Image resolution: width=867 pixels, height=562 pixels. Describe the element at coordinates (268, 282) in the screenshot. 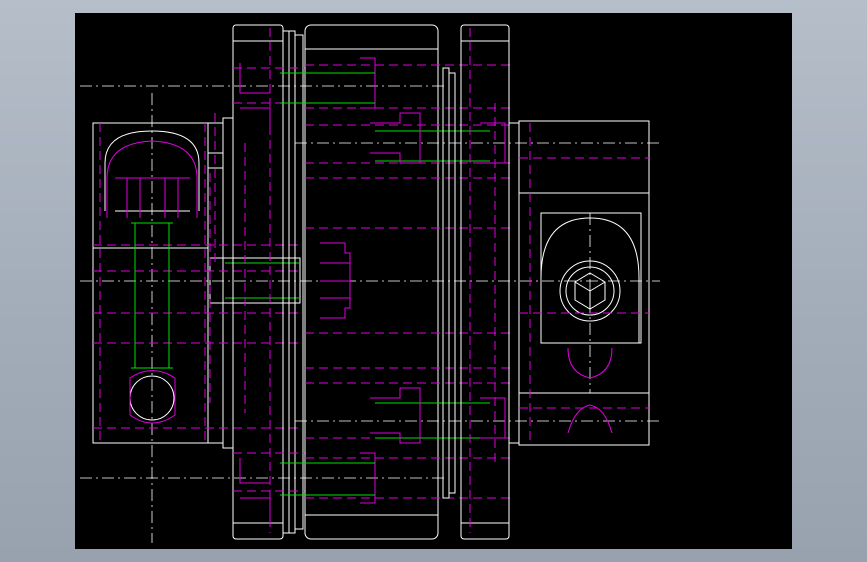

I see `left-disk` at that location.